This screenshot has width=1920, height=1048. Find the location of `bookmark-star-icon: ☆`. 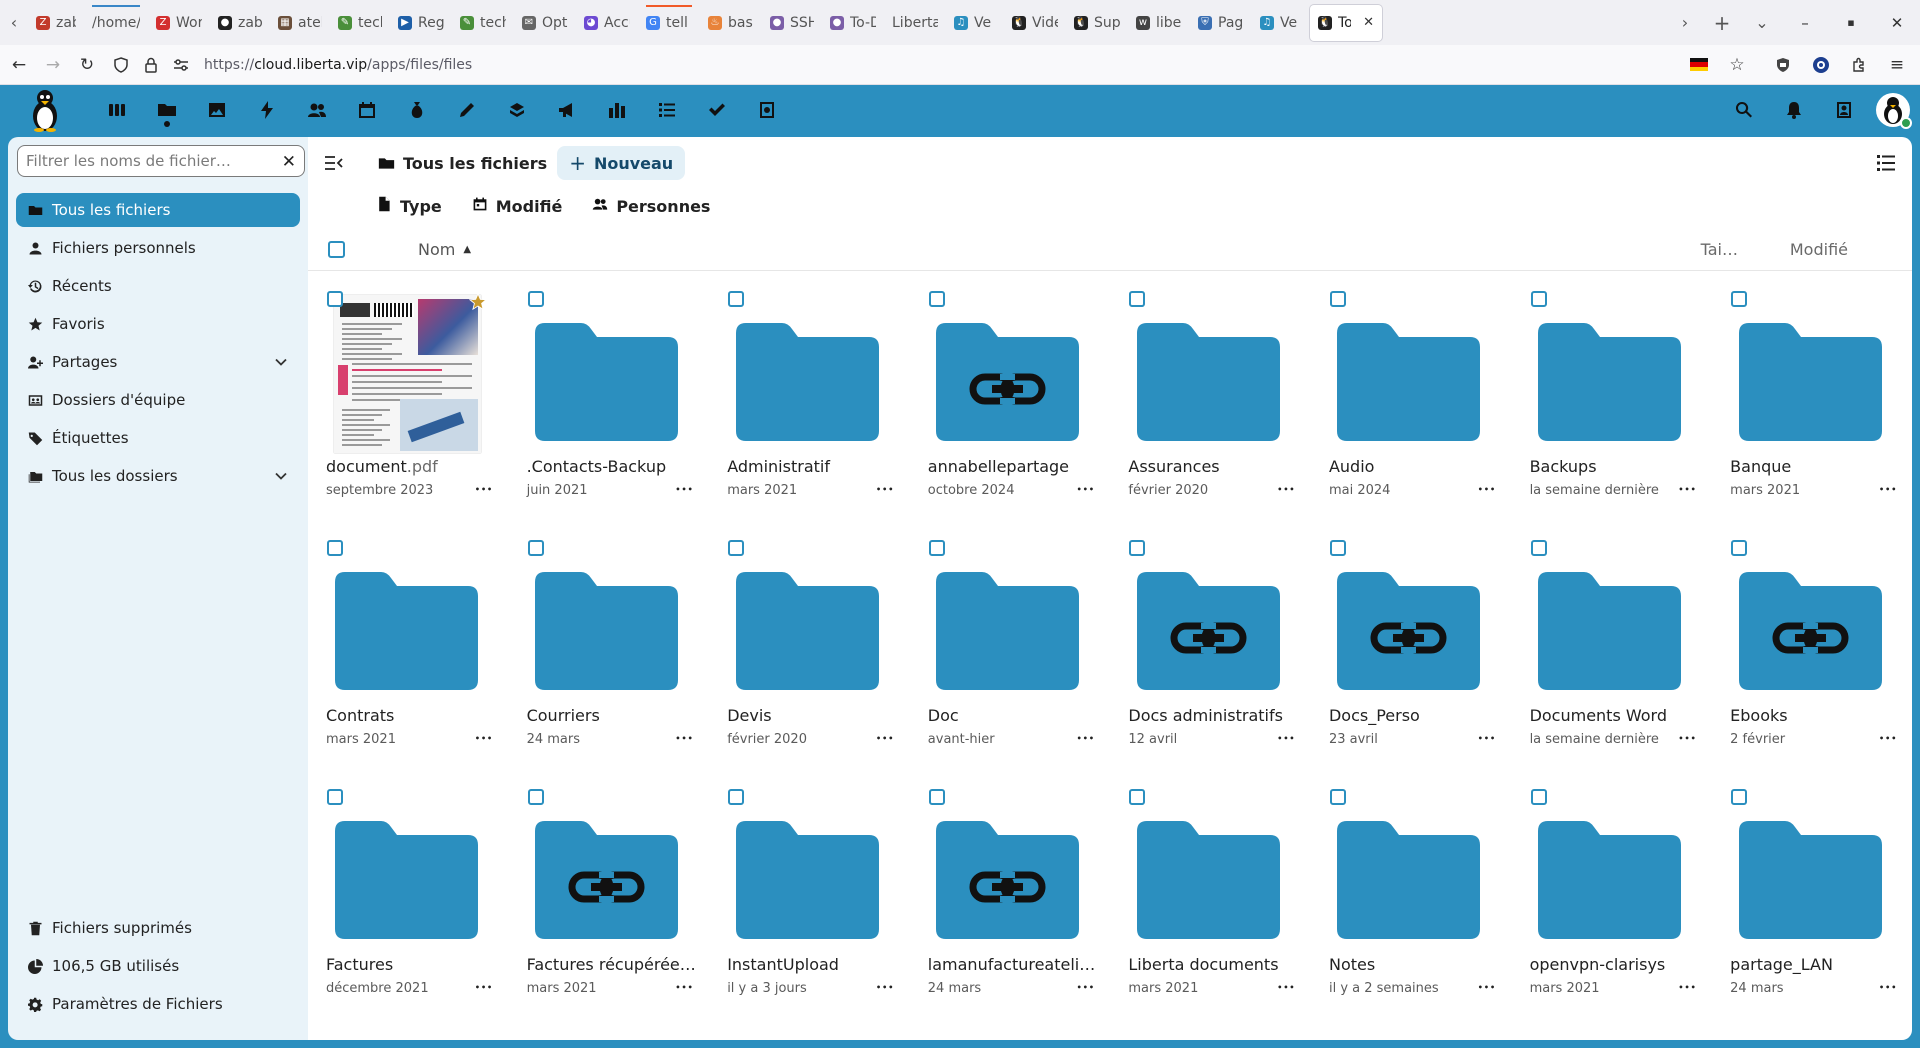

bookmark-star-icon: ☆ is located at coordinates (1737, 65).